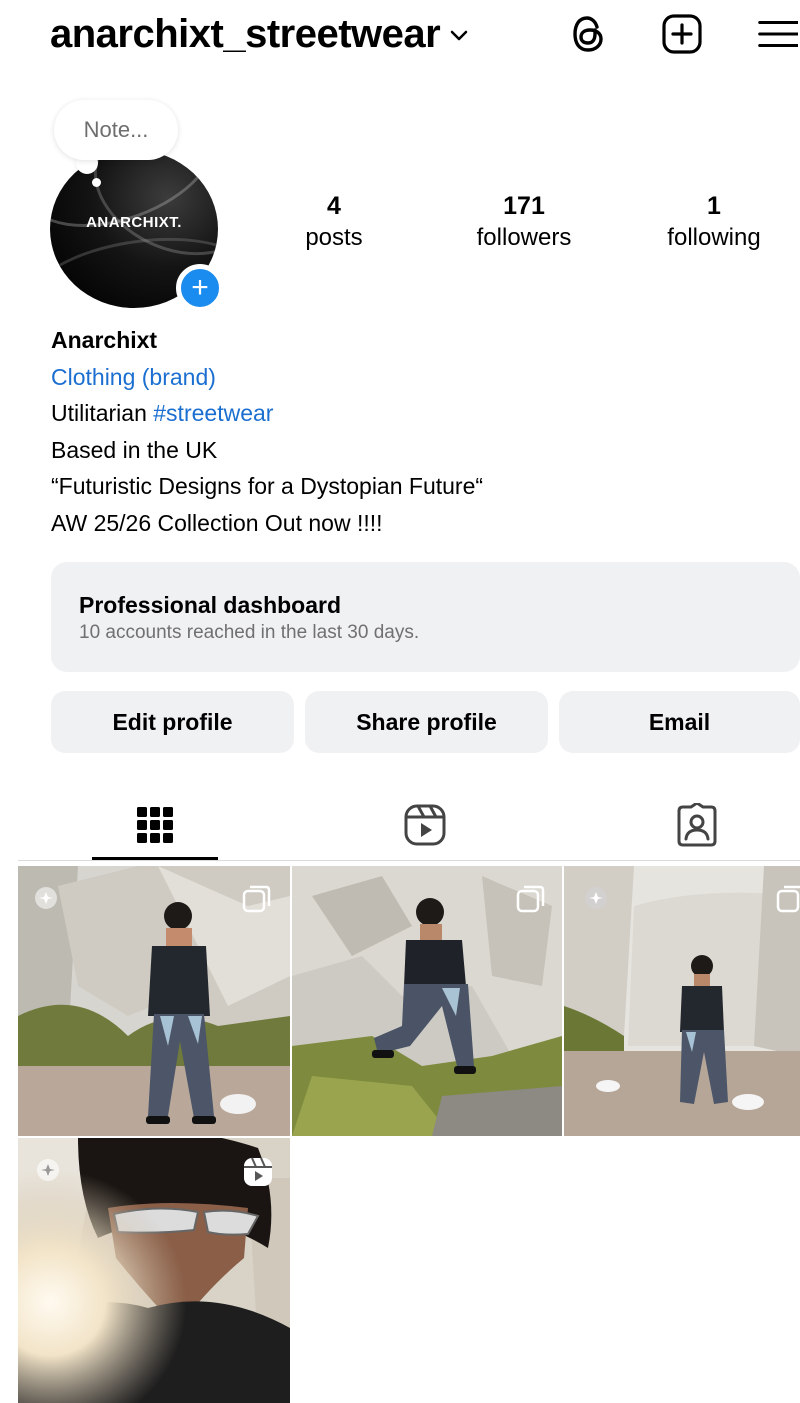 The image size is (800, 1403). I want to click on hashtag-link: #streetwear, so click(213, 413).